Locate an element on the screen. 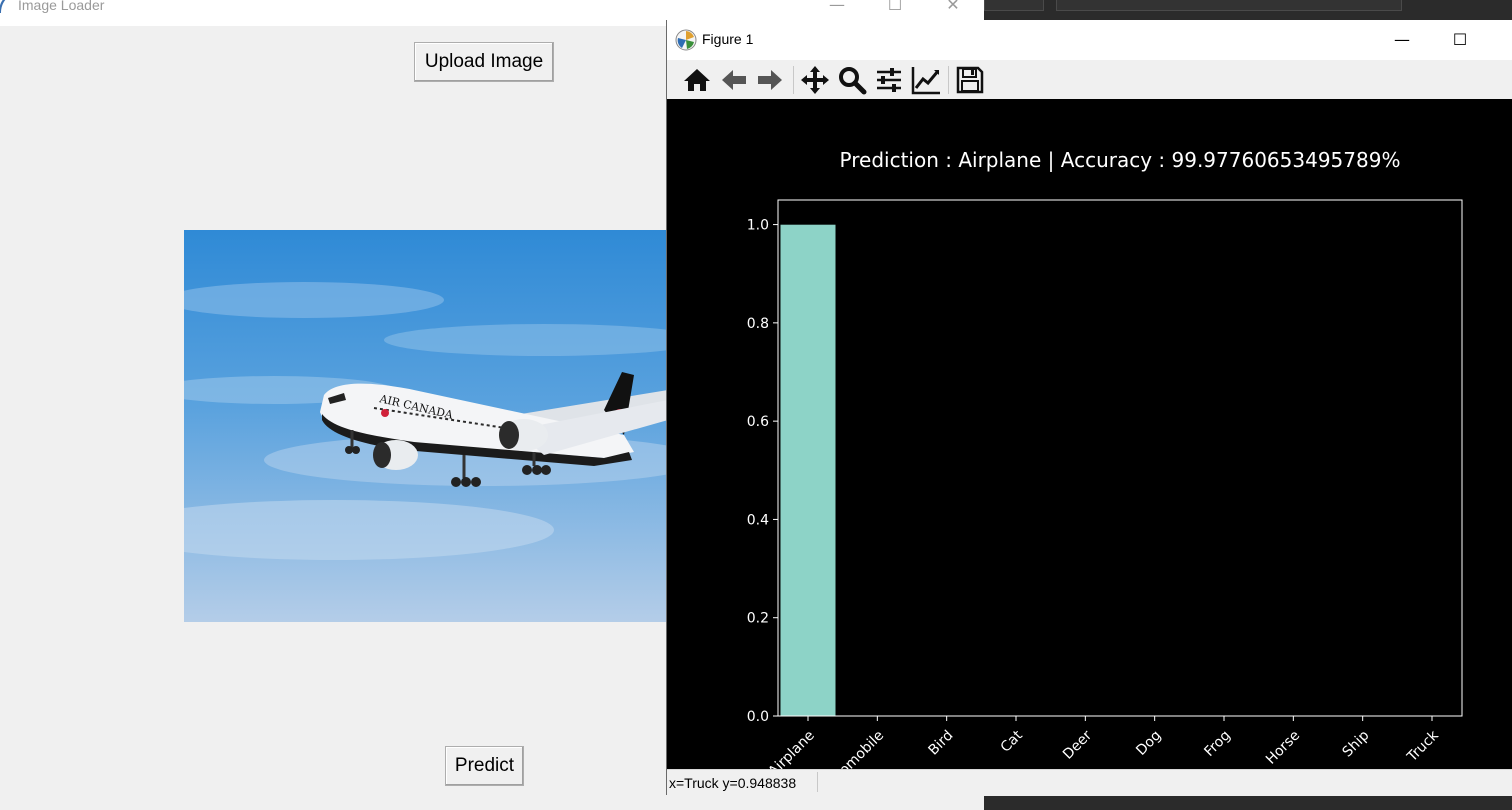 The height and width of the screenshot is (810, 1512). forward-icon is located at coordinates (770, 80).